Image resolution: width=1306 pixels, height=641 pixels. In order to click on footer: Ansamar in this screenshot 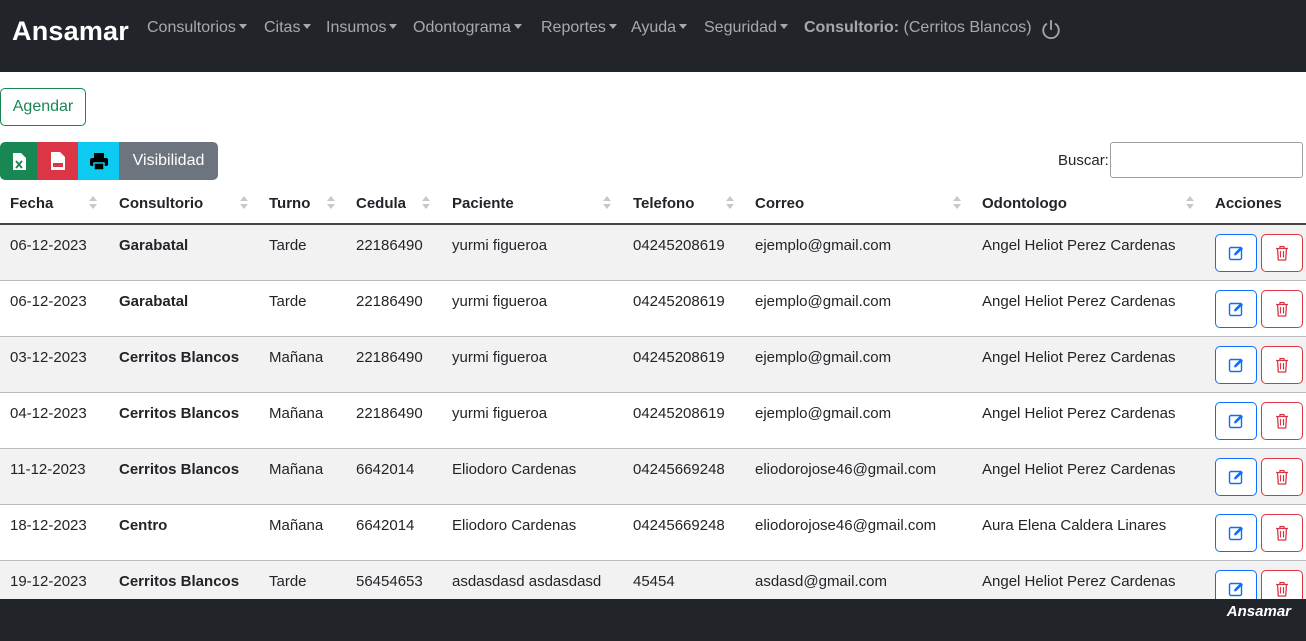, I will do `click(653, 620)`.